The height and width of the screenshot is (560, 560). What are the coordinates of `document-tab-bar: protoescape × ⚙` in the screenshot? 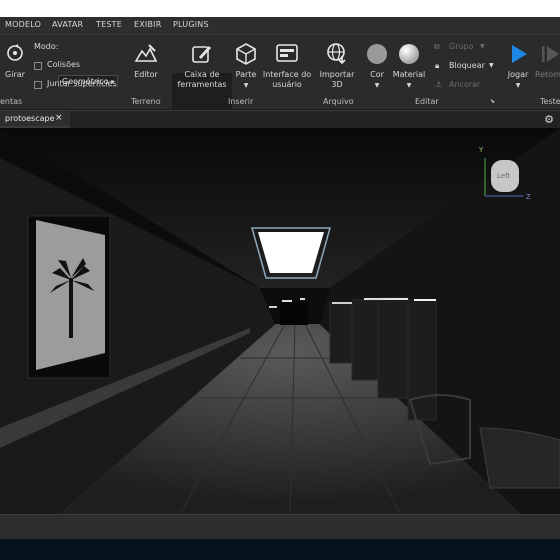 It's located at (280, 119).